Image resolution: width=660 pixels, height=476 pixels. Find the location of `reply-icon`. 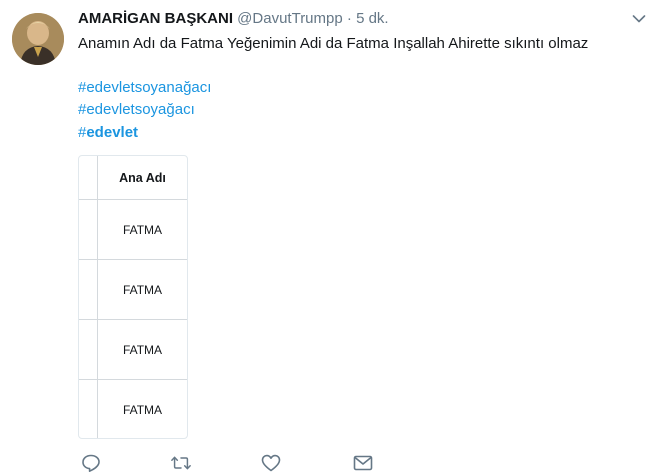

reply-icon is located at coordinates (91, 463).